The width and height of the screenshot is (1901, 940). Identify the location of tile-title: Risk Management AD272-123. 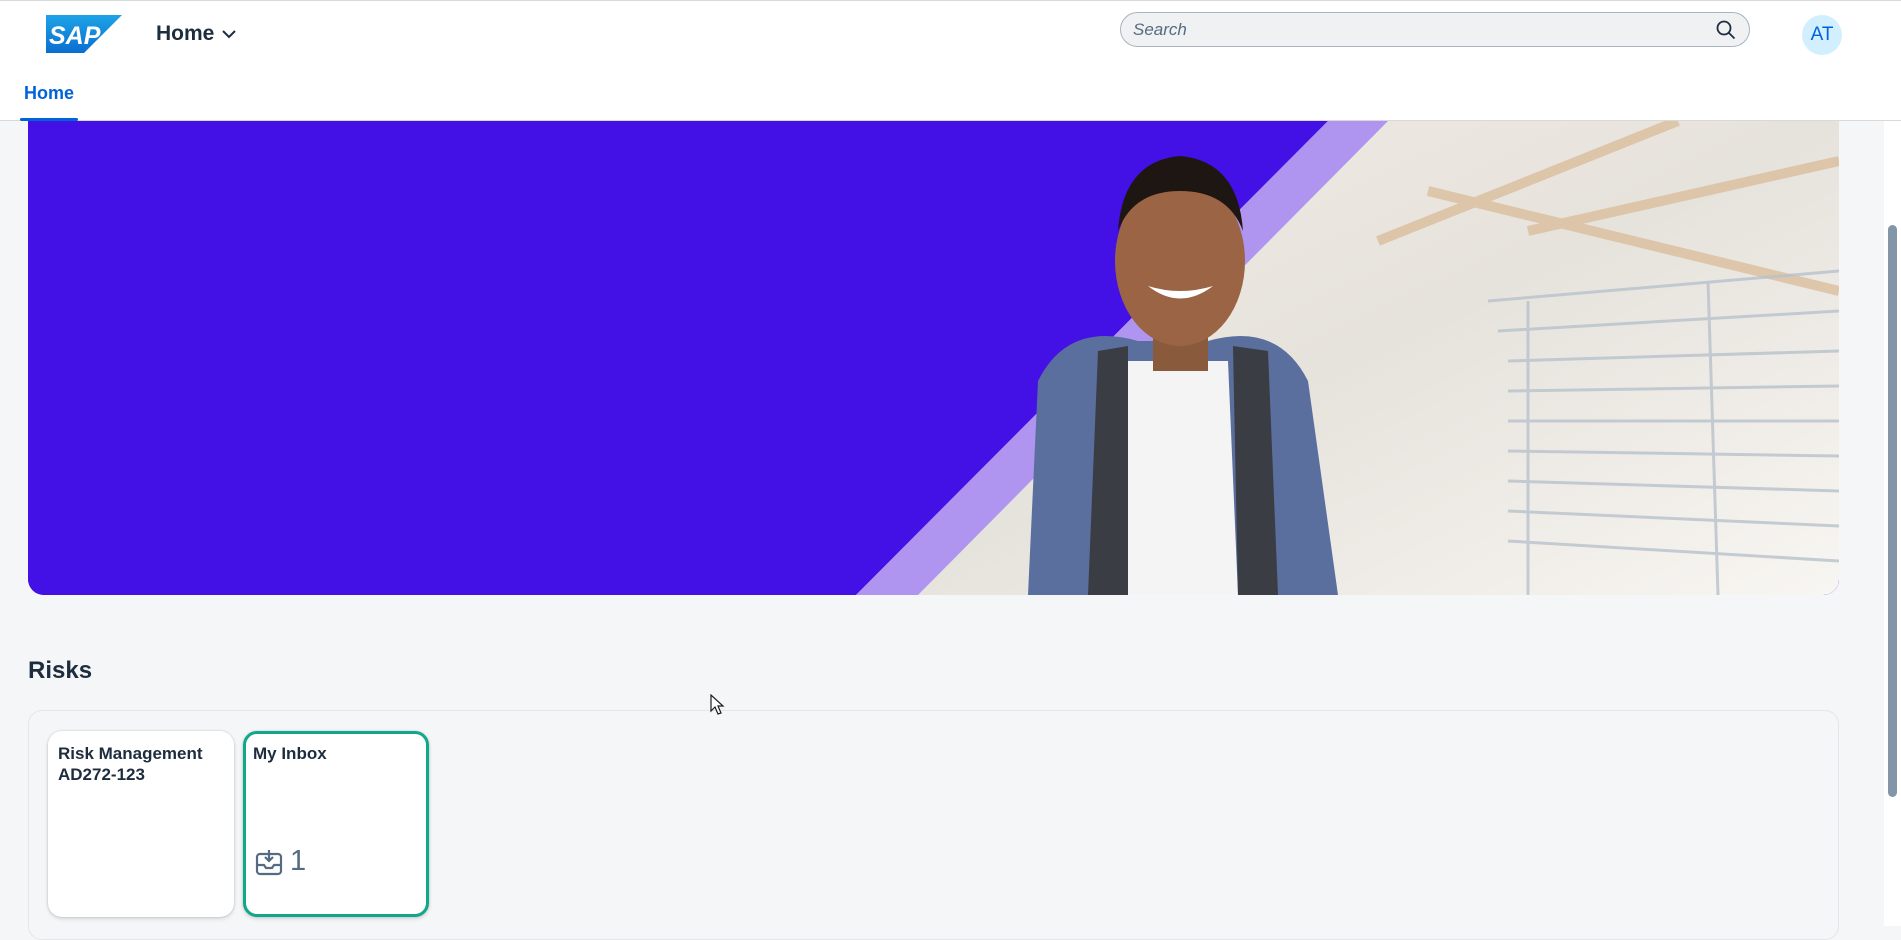
(141, 764).